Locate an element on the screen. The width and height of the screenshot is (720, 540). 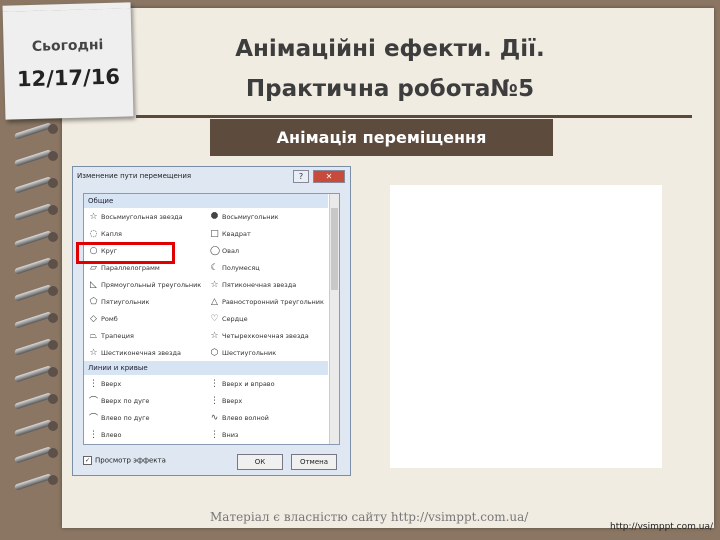
list-item-label: Капля is located at coordinates (111, 233).